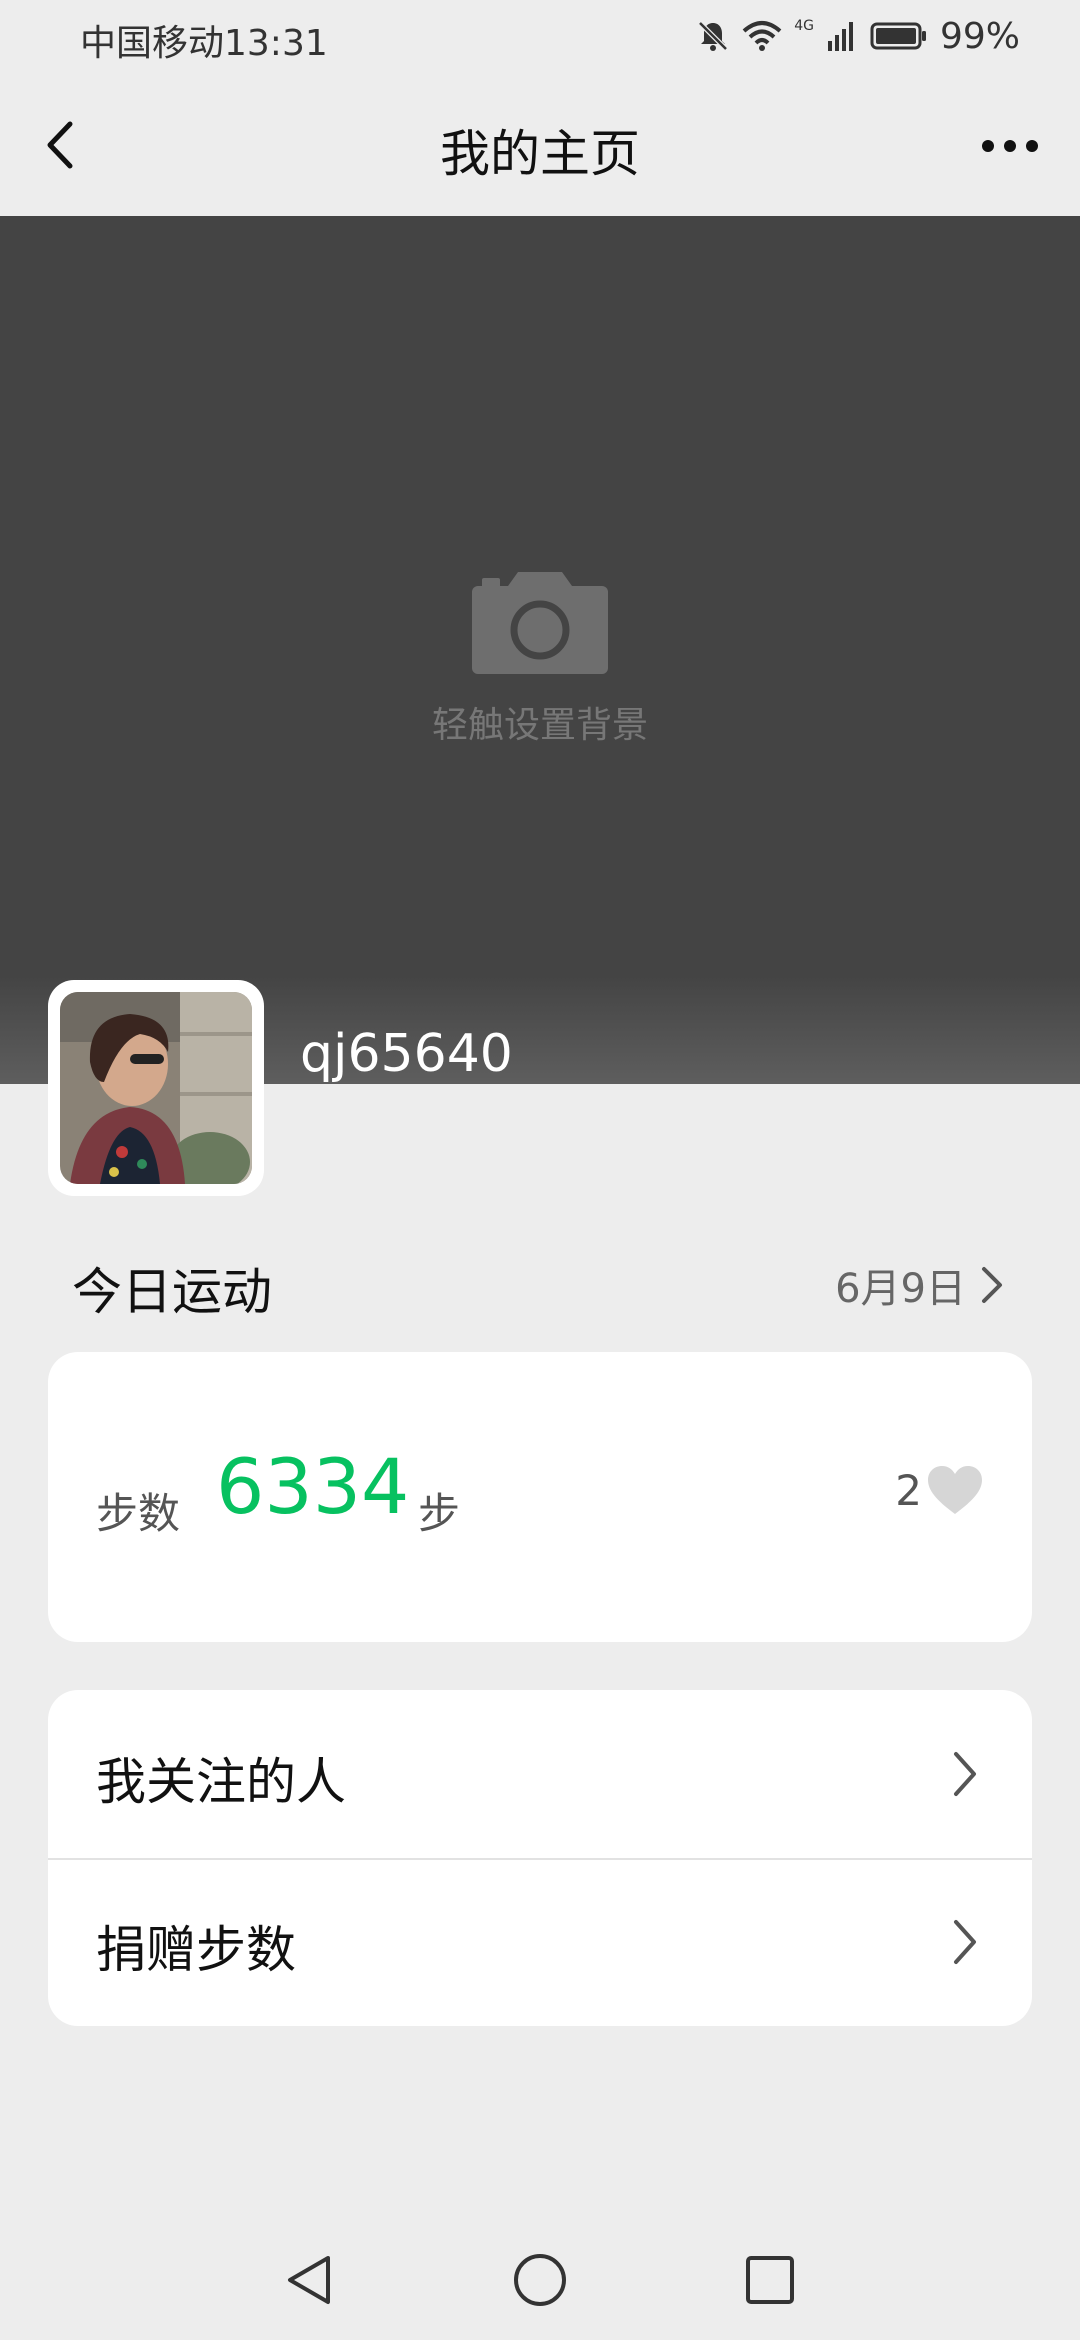 This screenshot has height=2340, width=1080. I want to click on back-triangle-icon, so click(309, 2280).